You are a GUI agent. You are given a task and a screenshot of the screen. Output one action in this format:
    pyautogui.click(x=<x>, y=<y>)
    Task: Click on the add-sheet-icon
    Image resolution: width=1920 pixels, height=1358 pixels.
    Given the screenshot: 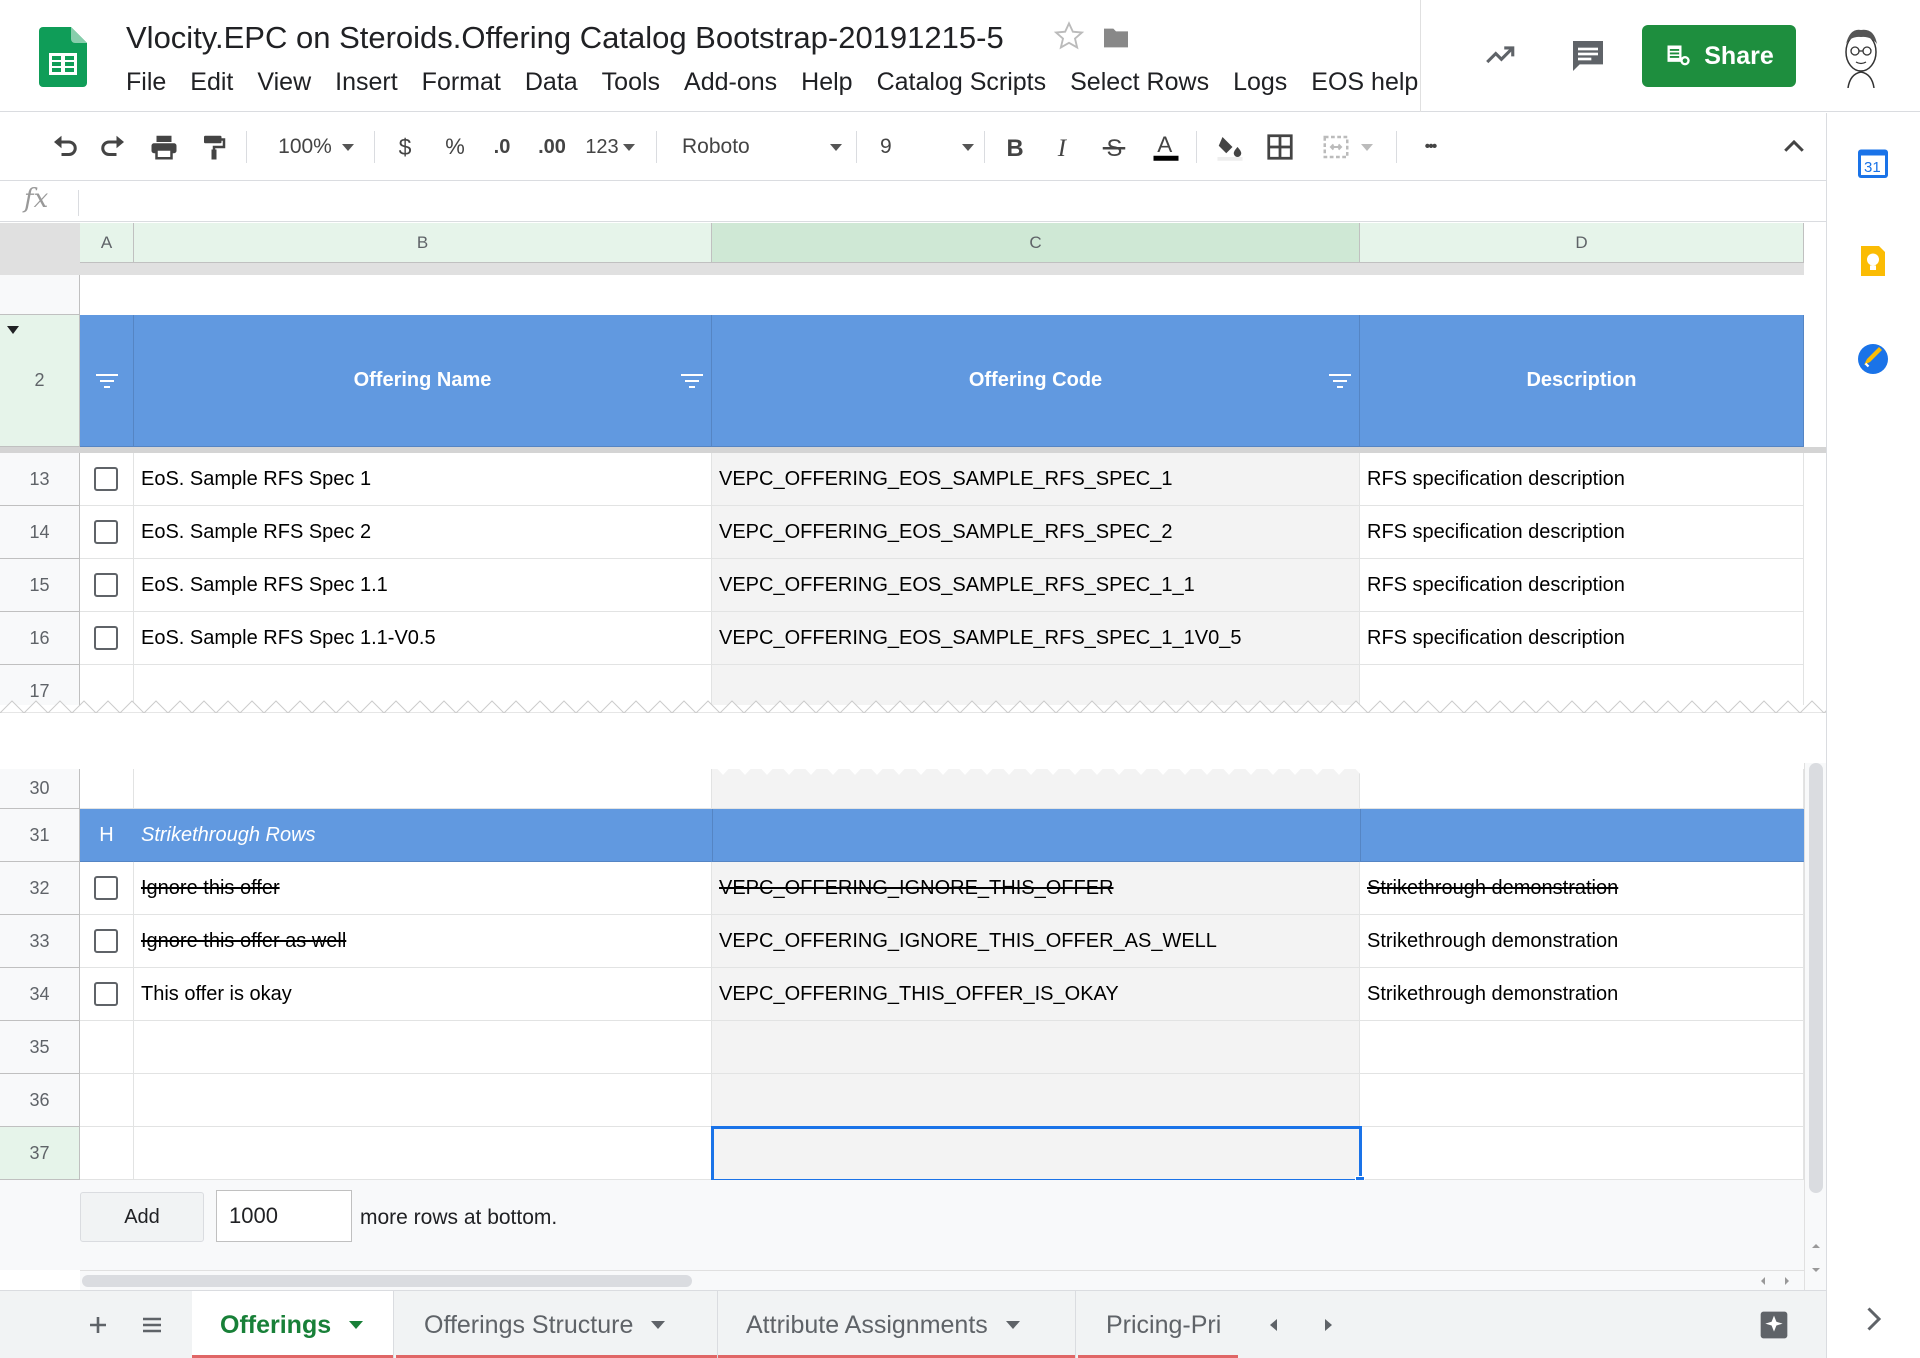 What is the action you would take?
    pyautogui.click(x=98, y=1325)
    